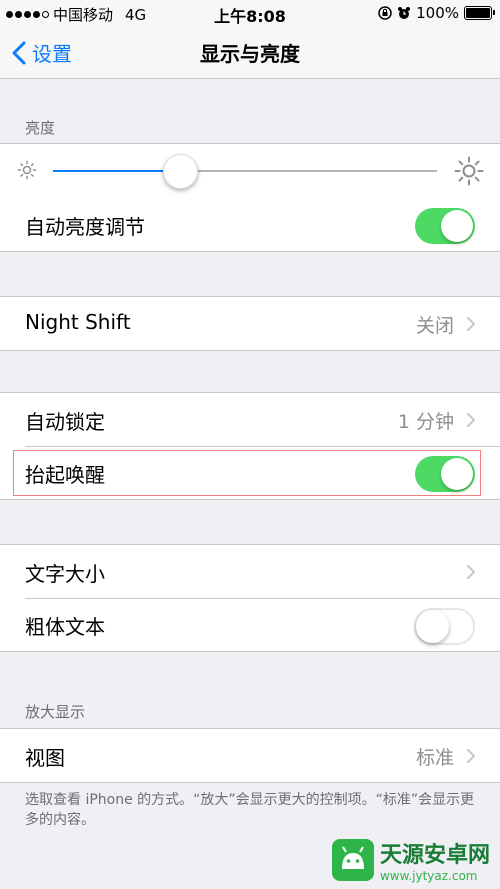  What do you see at coordinates (65, 627) in the screenshot?
I see `bold-text-label: 粗体文本` at bounding box center [65, 627].